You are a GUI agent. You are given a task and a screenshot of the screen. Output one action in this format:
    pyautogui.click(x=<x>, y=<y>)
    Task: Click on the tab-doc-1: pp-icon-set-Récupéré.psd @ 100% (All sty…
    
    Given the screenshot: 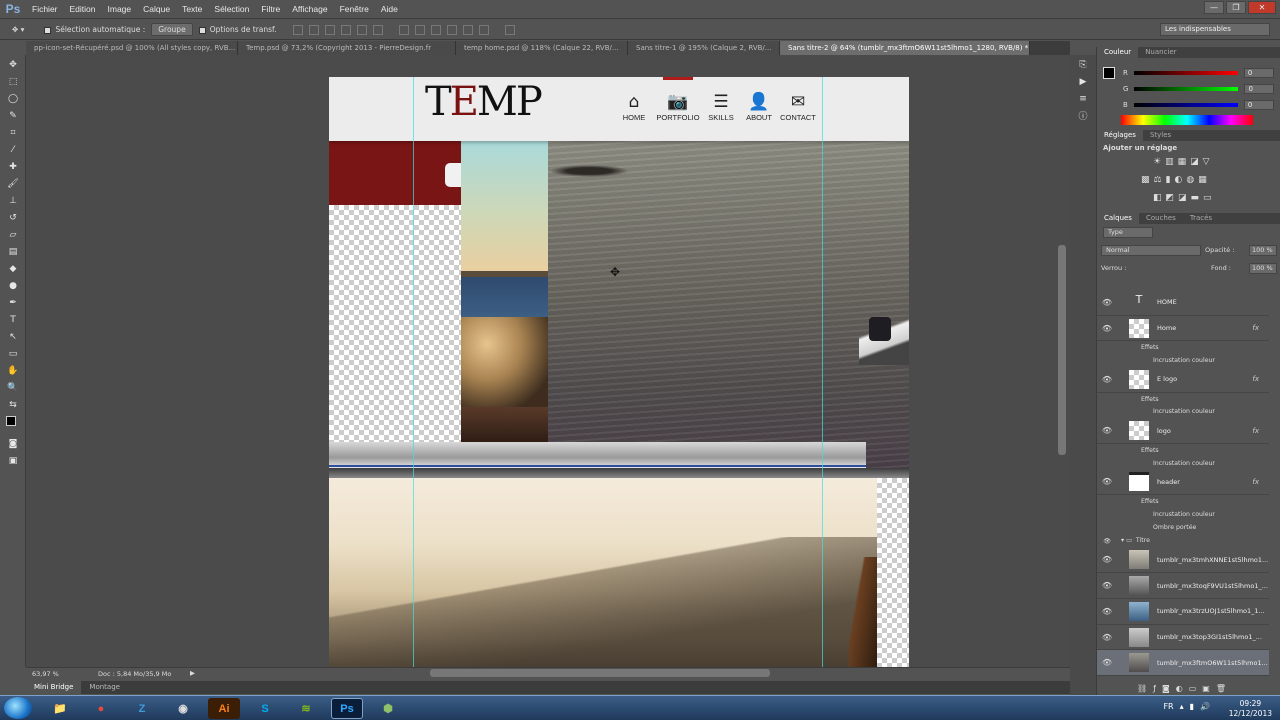 What is the action you would take?
    pyautogui.click(x=132, y=48)
    